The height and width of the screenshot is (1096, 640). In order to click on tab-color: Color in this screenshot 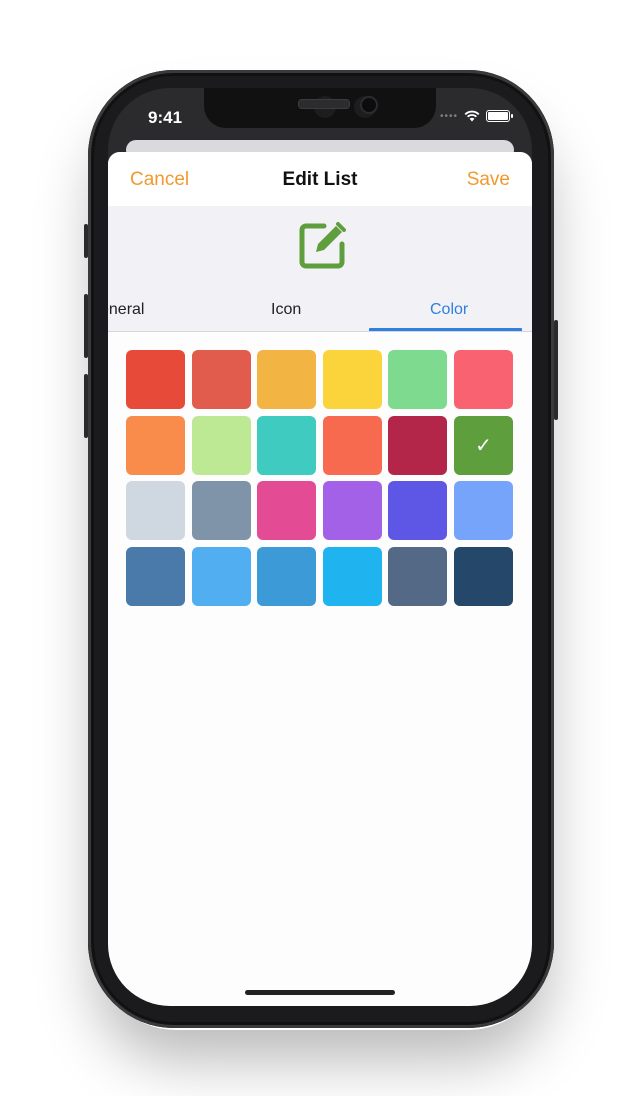, I will do `click(449, 310)`.